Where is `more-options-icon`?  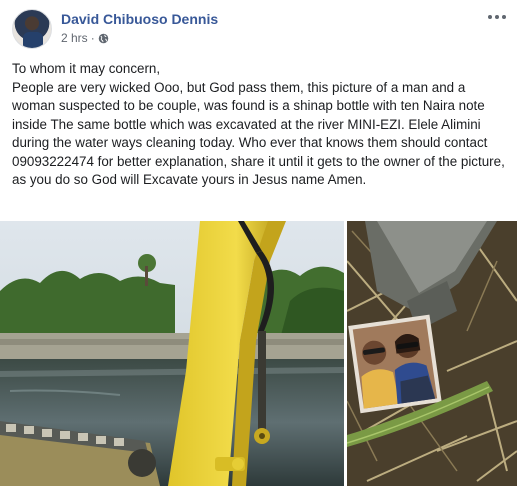 more-options-icon is located at coordinates (497, 17).